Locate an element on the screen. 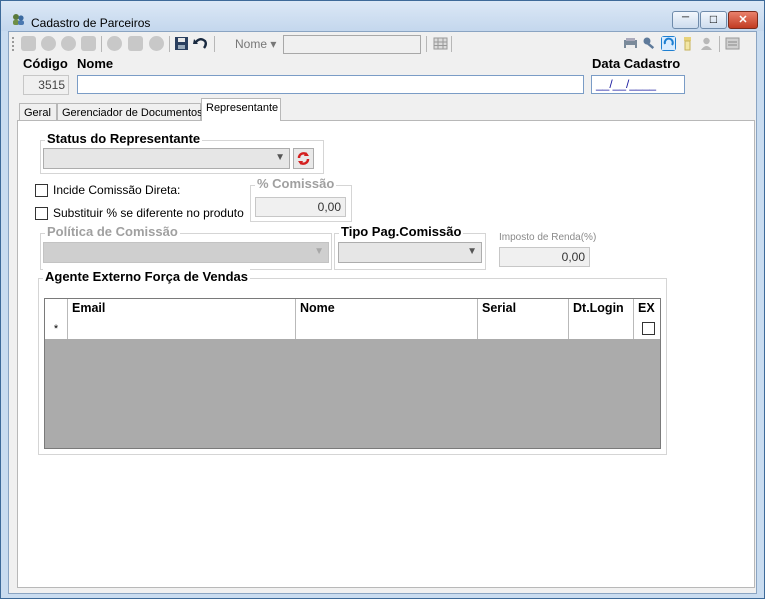 This screenshot has height=599, width=765. imposto-label: Imposto de Renda(%) is located at coordinates (548, 237).